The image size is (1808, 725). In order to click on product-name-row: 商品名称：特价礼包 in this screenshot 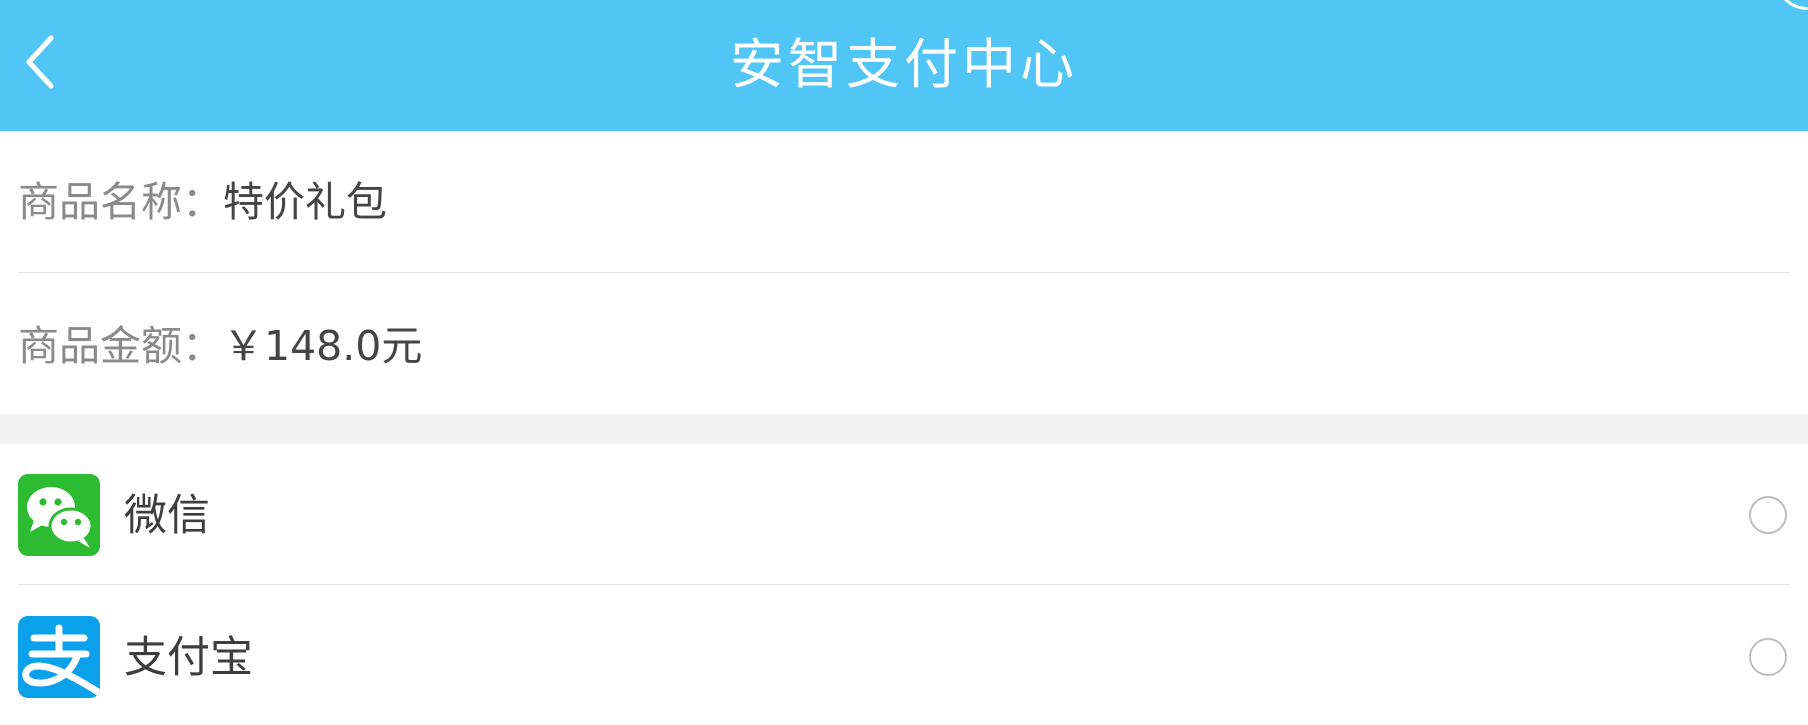, I will do `click(202, 202)`.